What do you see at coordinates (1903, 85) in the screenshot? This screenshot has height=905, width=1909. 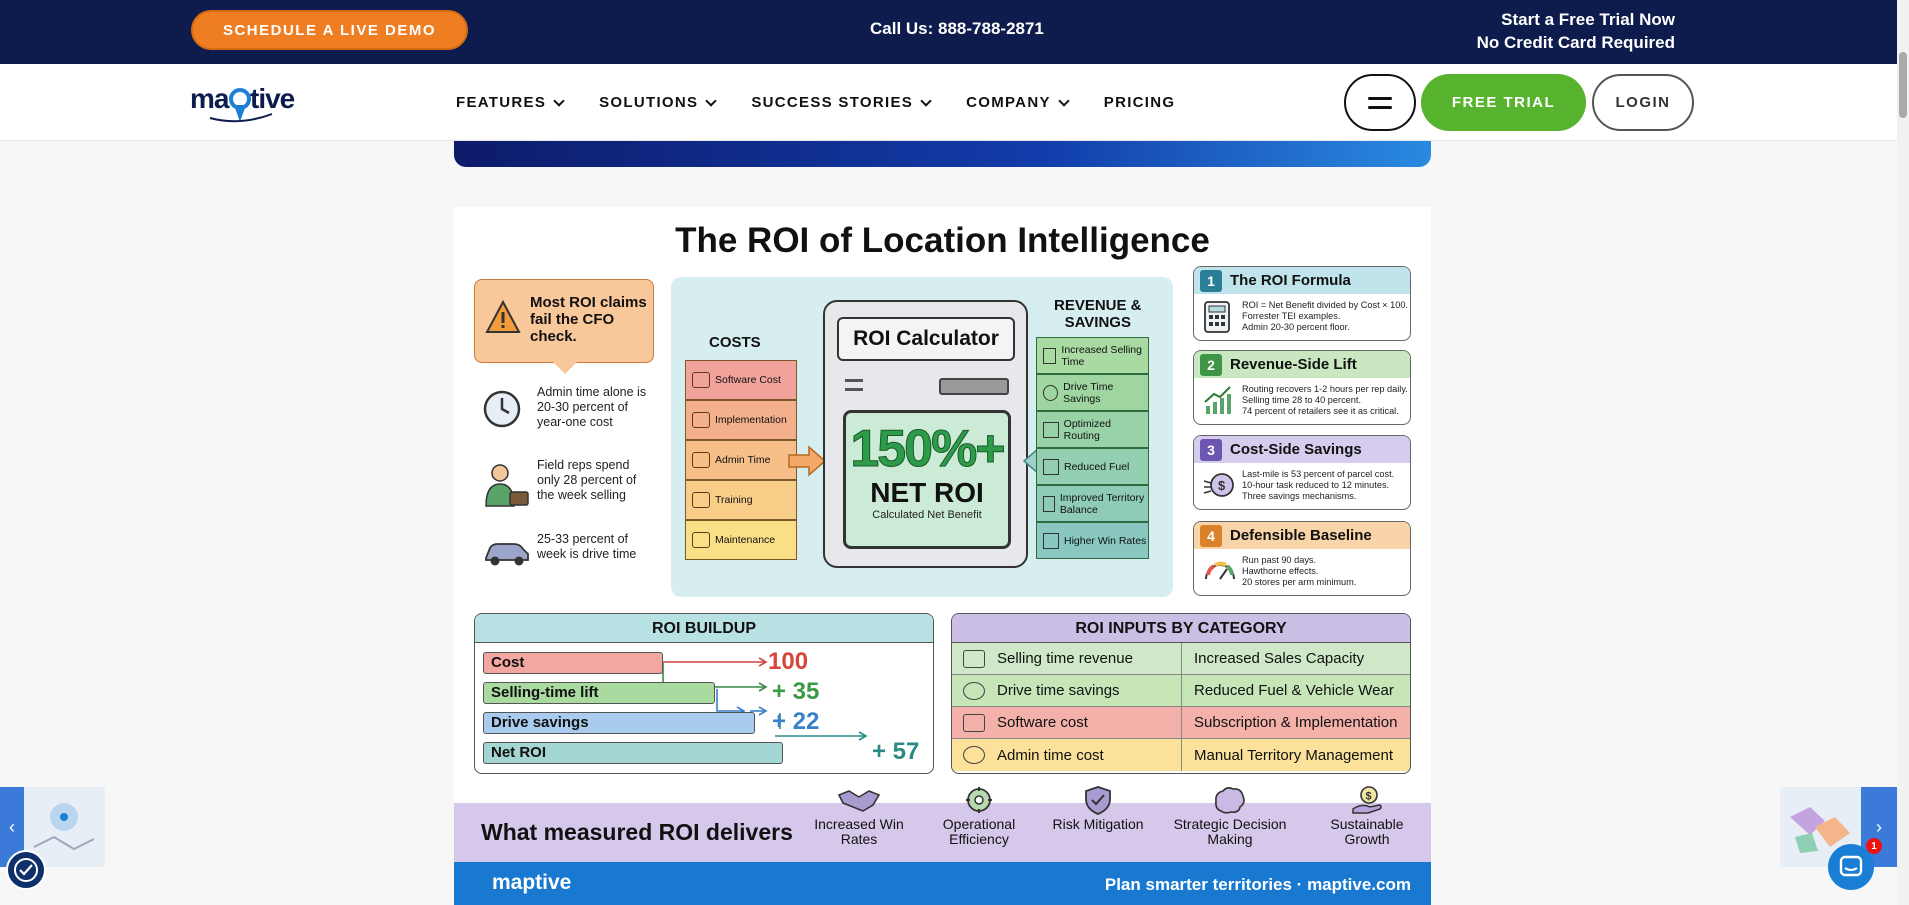 I see `scrollbar-thumb` at bounding box center [1903, 85].